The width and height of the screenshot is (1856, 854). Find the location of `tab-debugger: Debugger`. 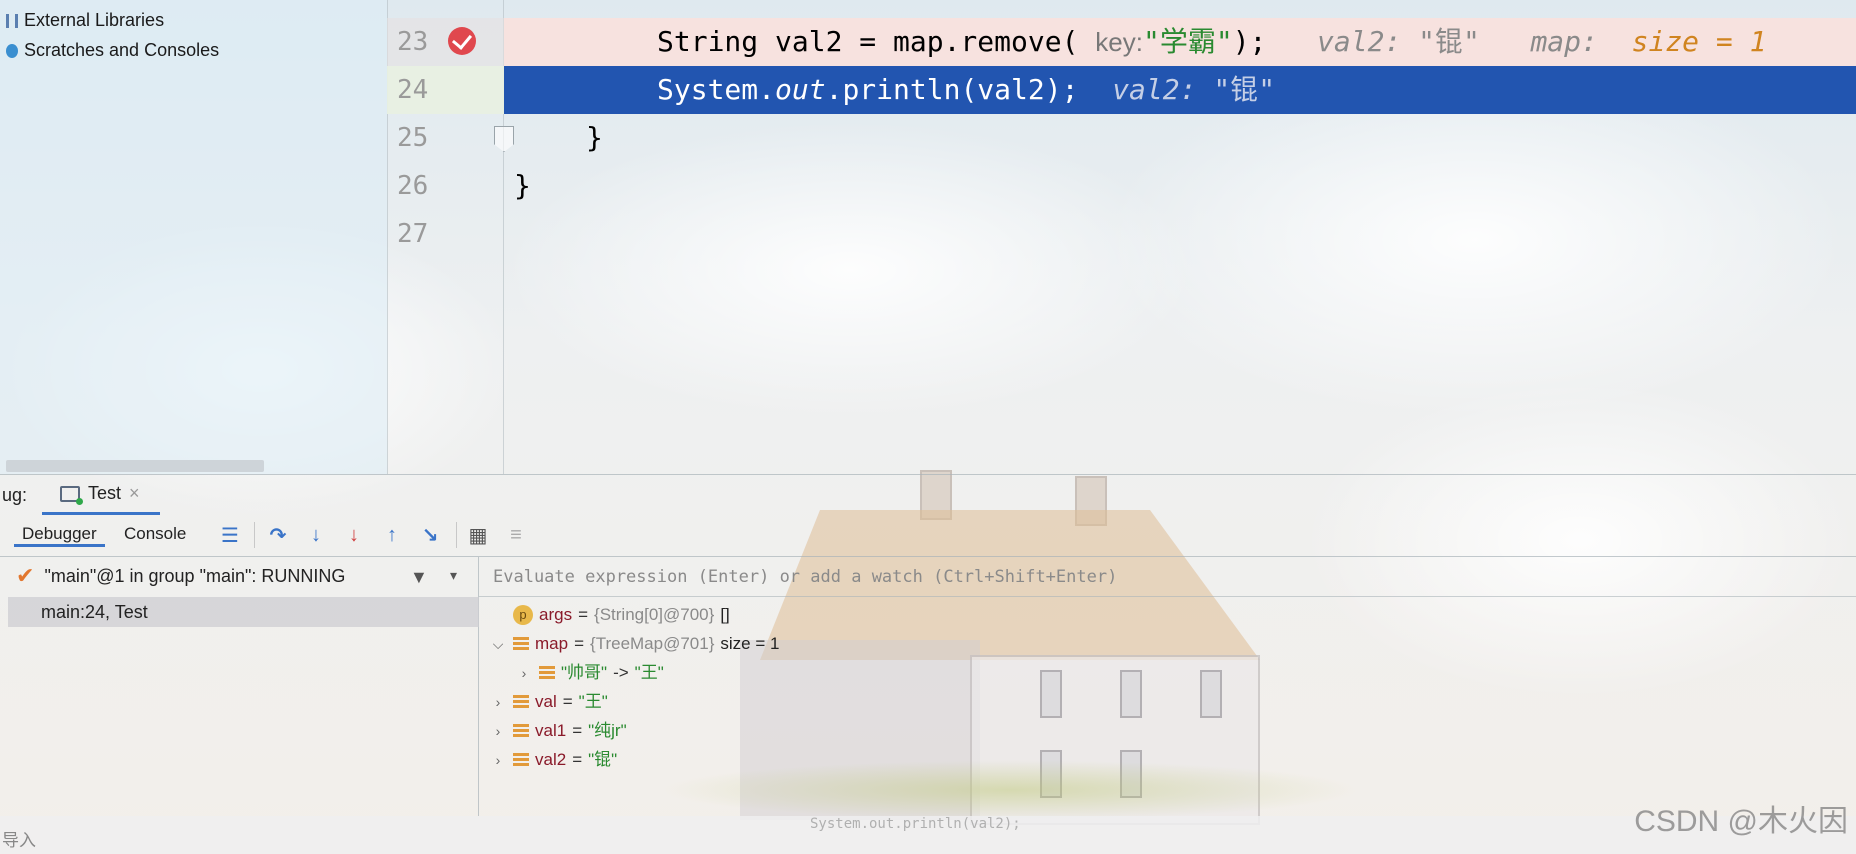

tab-debugger: Debugger is located at coordinates (59, 535).